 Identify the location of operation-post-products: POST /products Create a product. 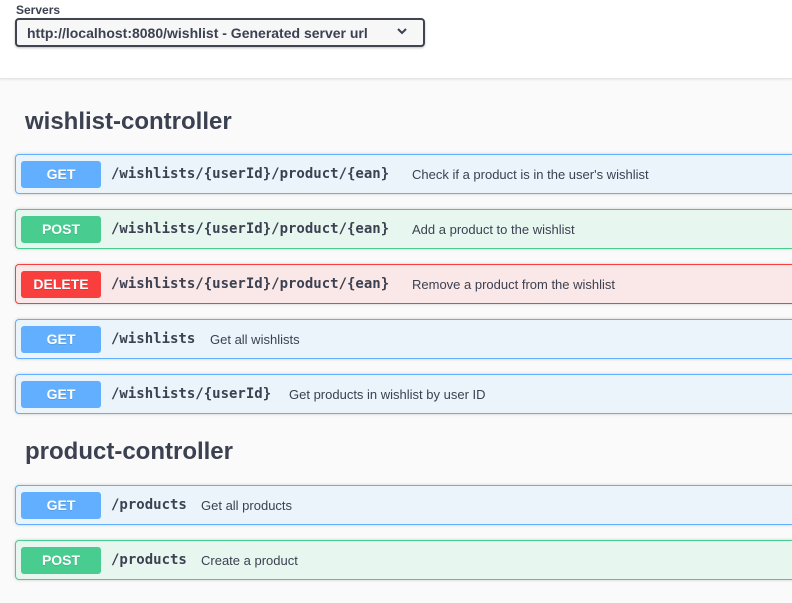
(403, 560).